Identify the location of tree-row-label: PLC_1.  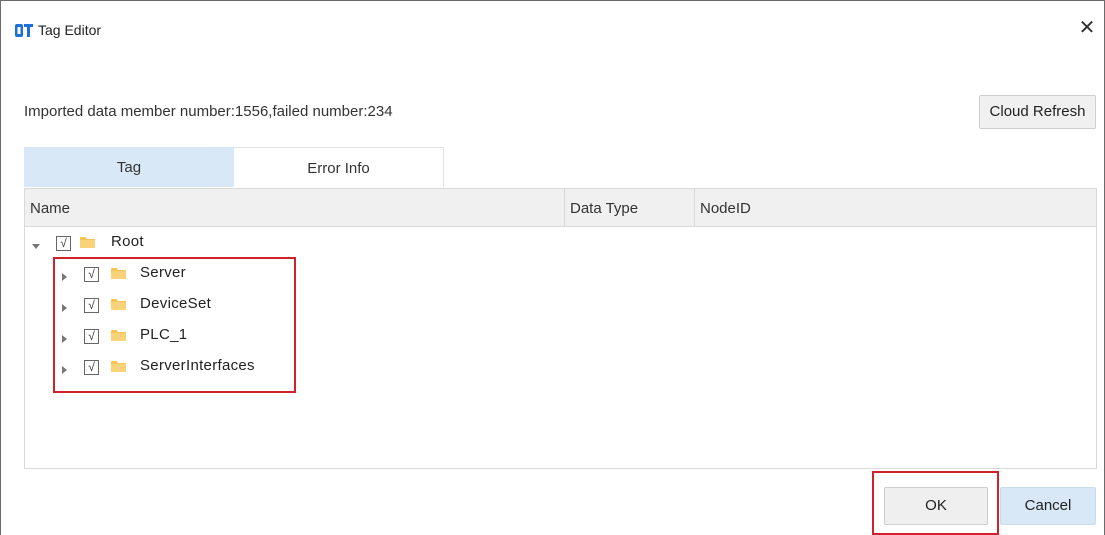
(164, 334).